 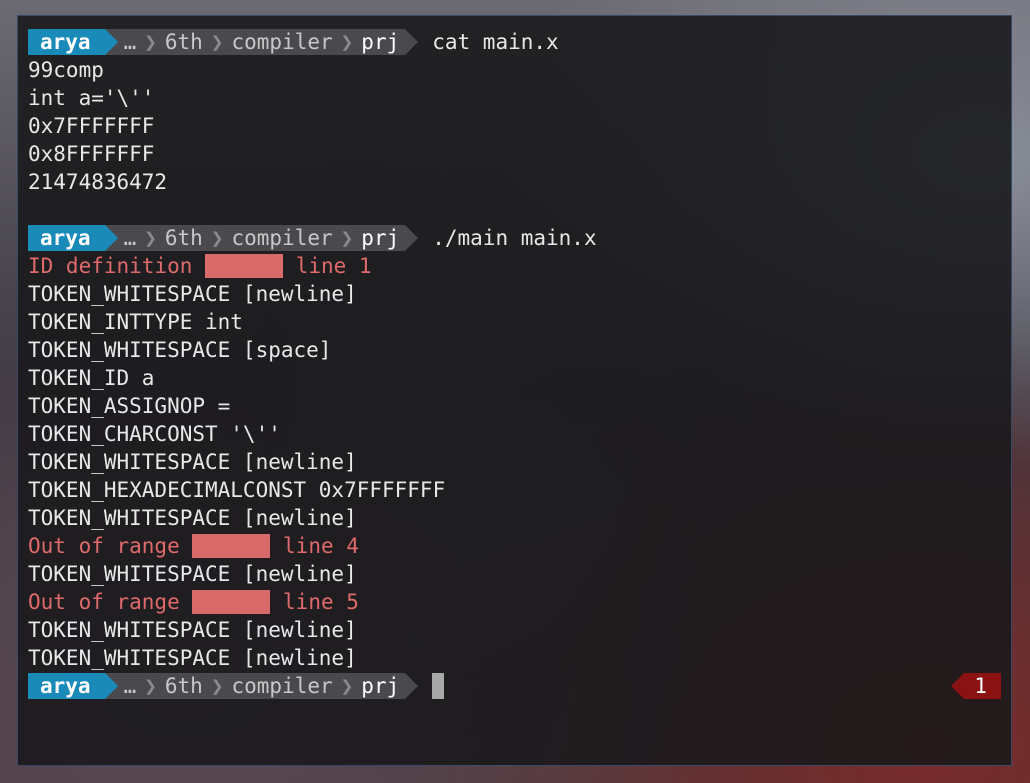 What do you see at coordinates (129, 406) in the screenshot?
I see `output-text: TOKEN_ASSIGNOP =` at bounding box center [129, 406].